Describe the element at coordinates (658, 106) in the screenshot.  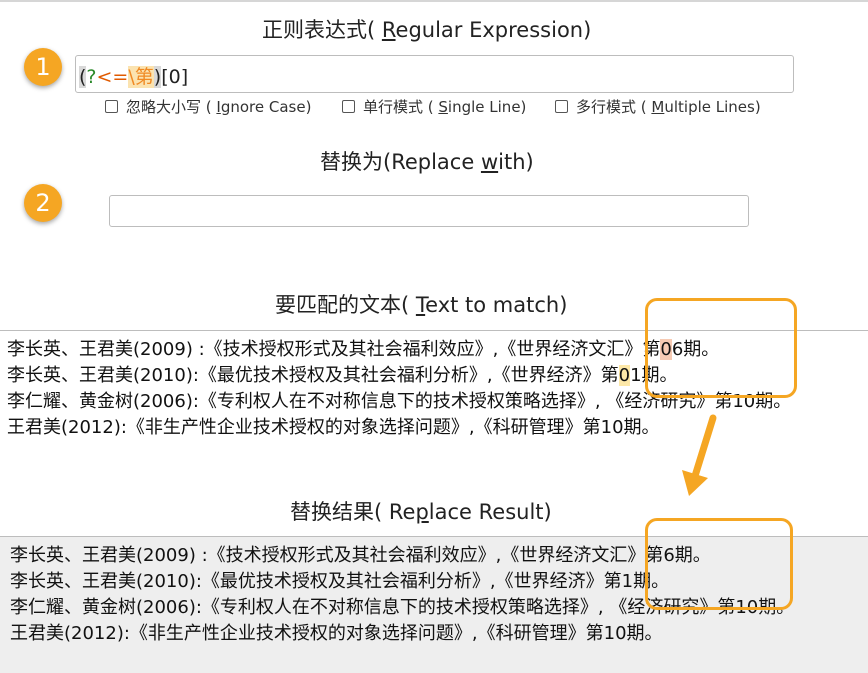
I see `option-multiple-lines: 多行模式 ( Multiple Lines)` at that location.